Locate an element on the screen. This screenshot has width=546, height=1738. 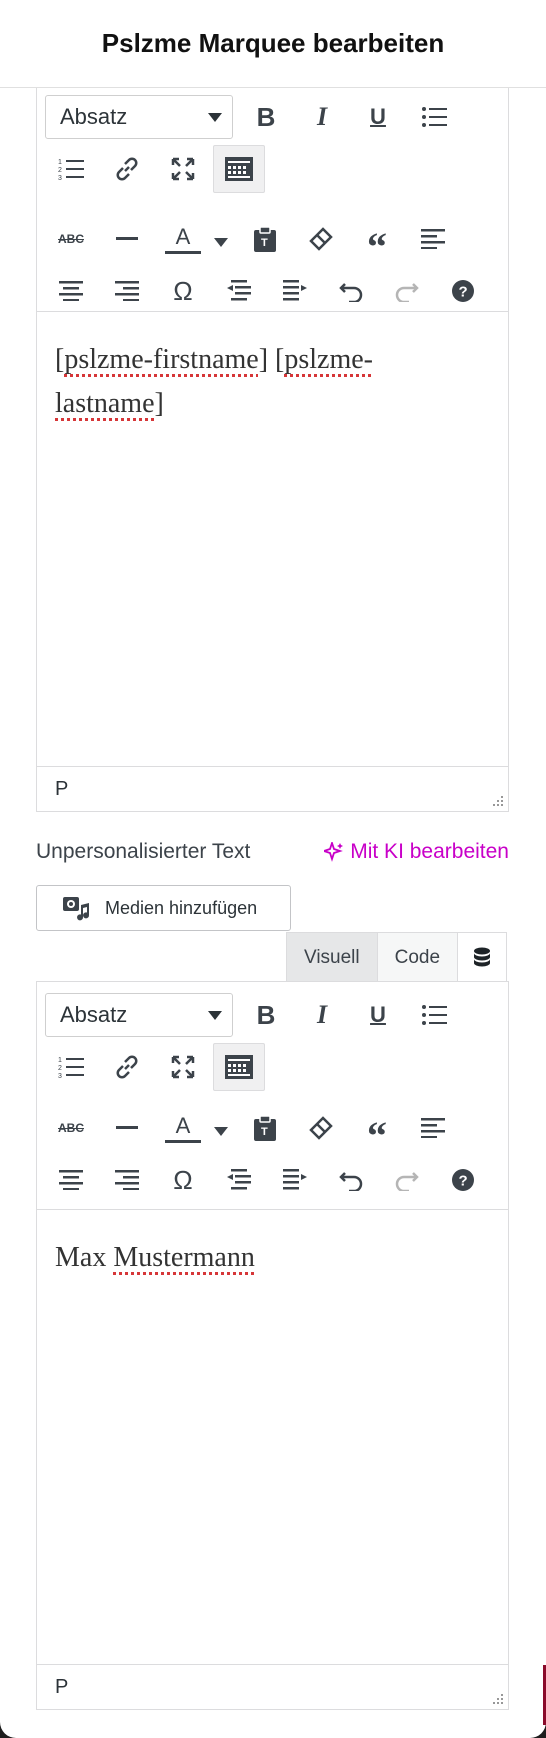
bullet-list-icon is located at coordinates (434, 117).